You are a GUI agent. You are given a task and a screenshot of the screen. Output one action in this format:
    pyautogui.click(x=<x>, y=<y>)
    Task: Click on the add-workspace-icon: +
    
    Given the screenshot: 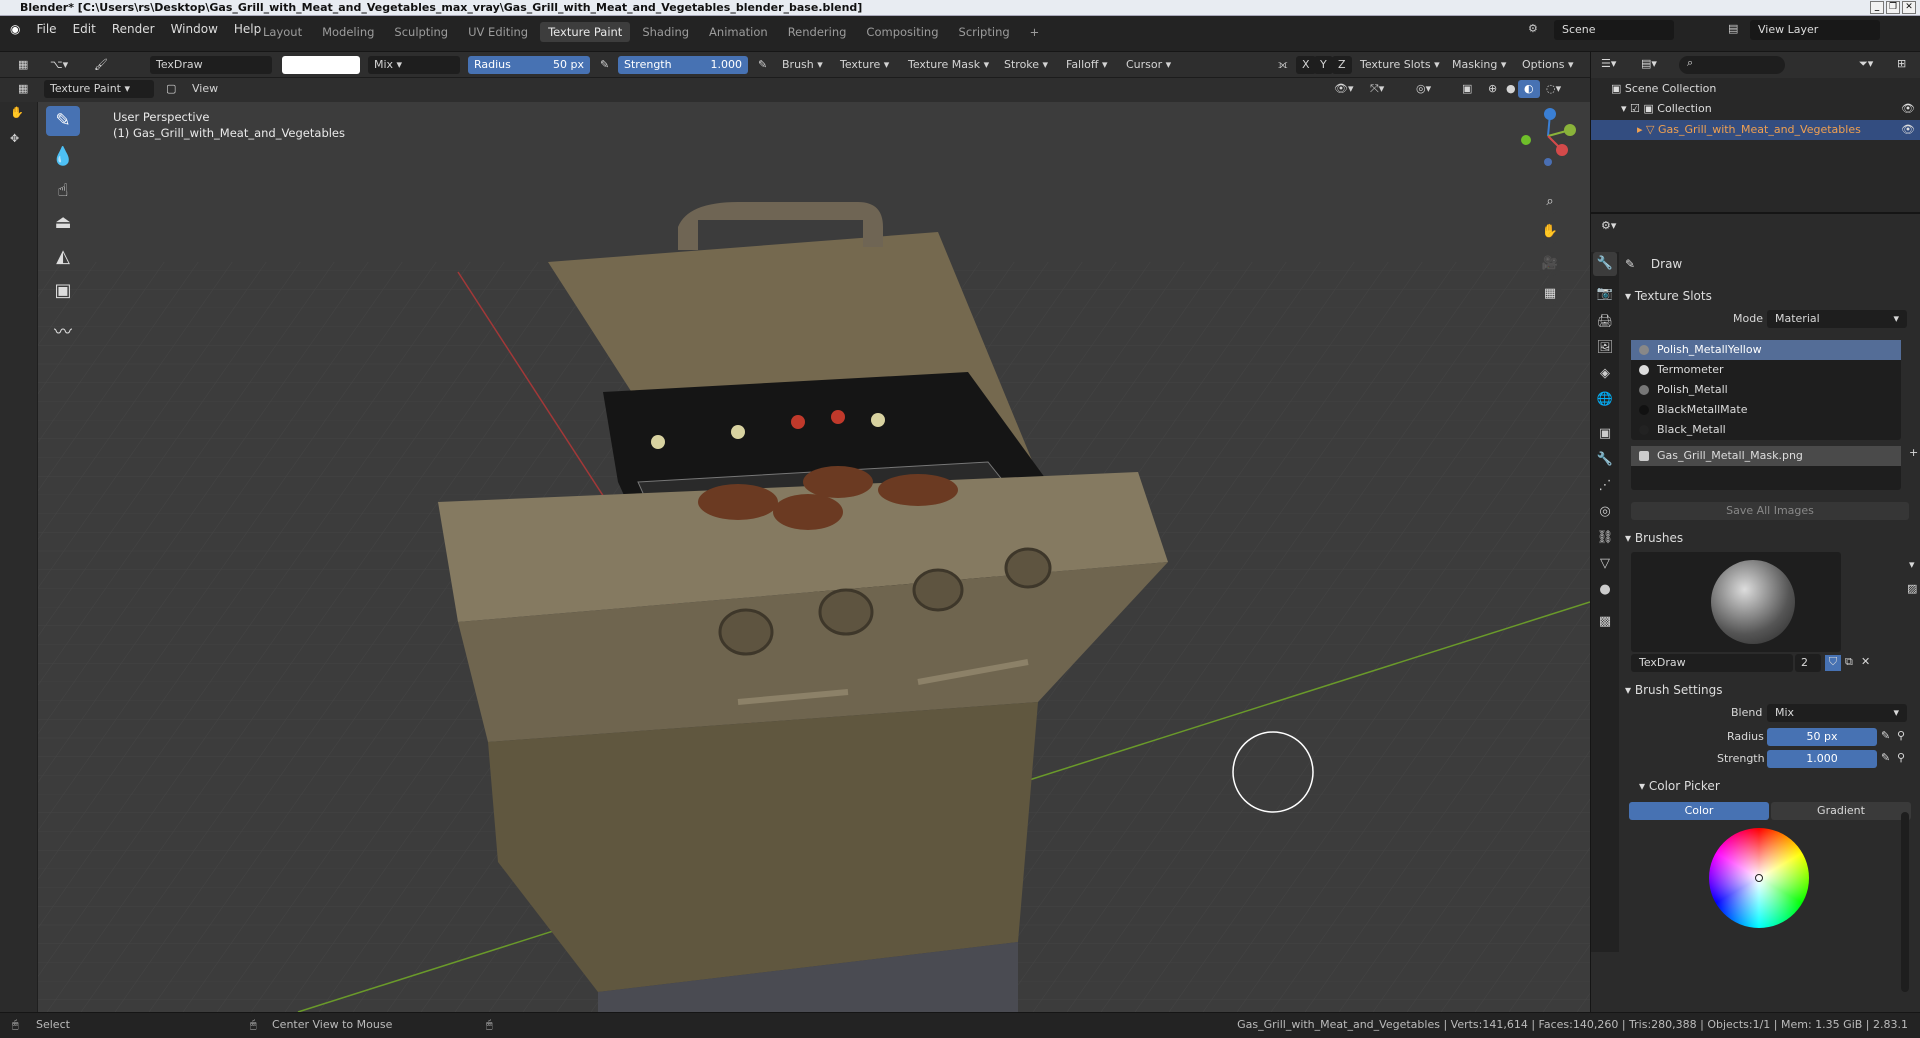 What is the action you would take?
    pyautogui.click(x=1035, y=32)
    